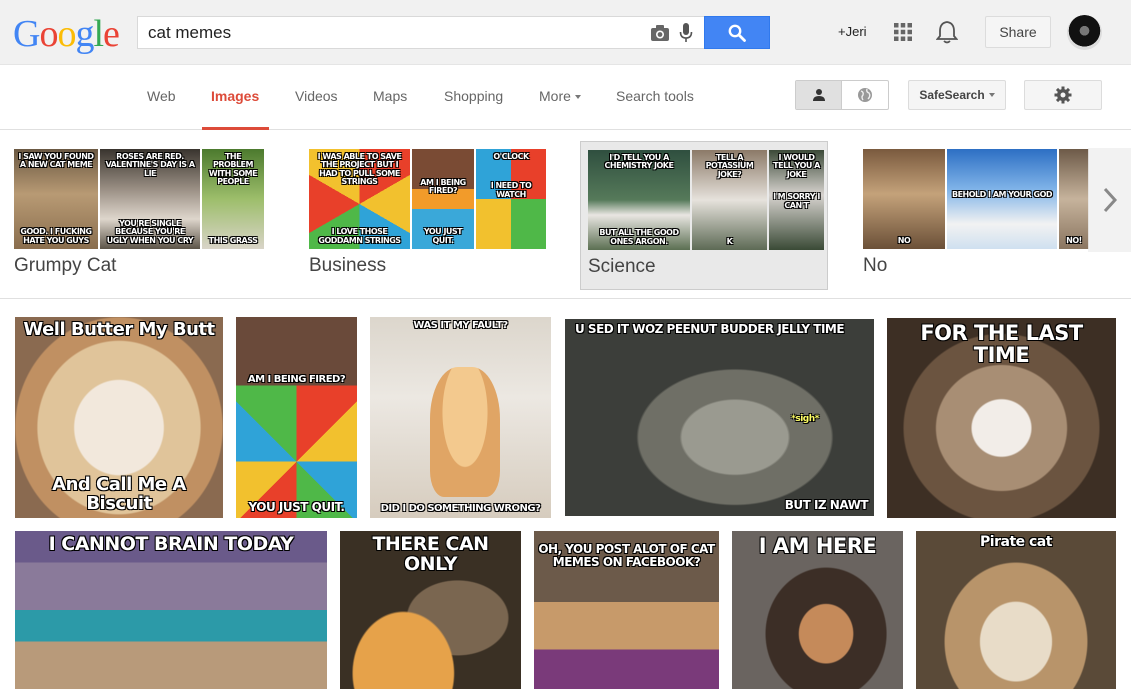  I want to click on search-input, so click(388, 33).